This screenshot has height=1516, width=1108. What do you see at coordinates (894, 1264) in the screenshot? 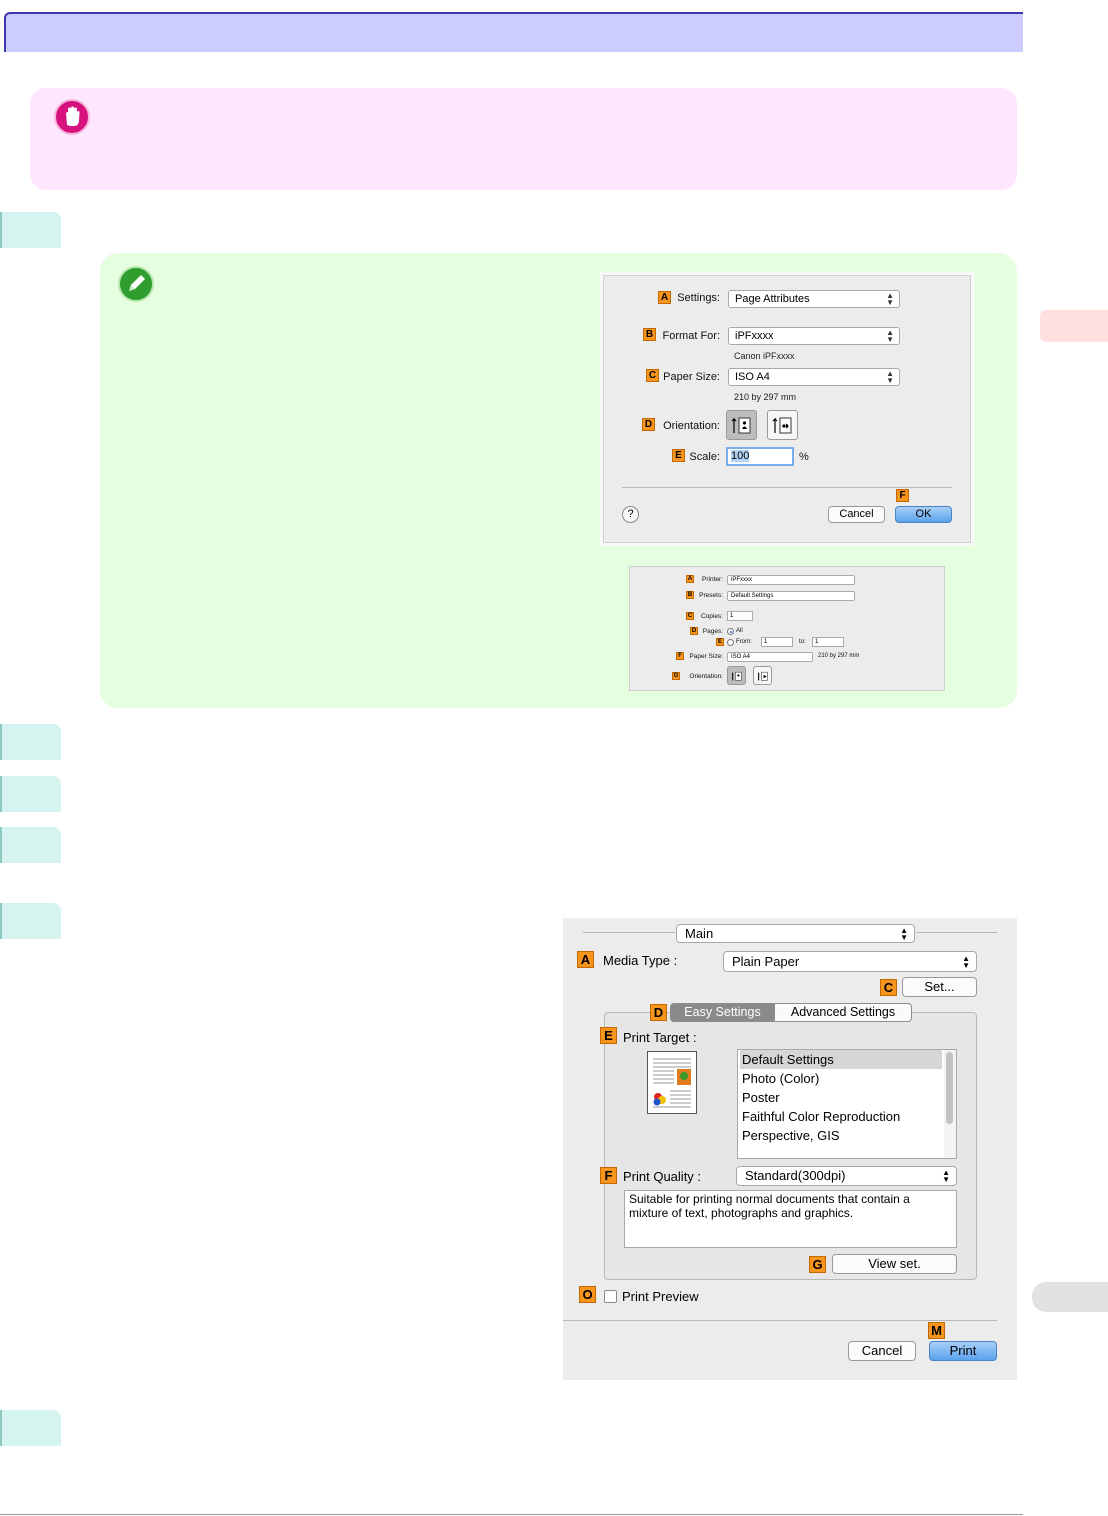
I see `view-set-button: View set.` at bounding box center [894, 1264].